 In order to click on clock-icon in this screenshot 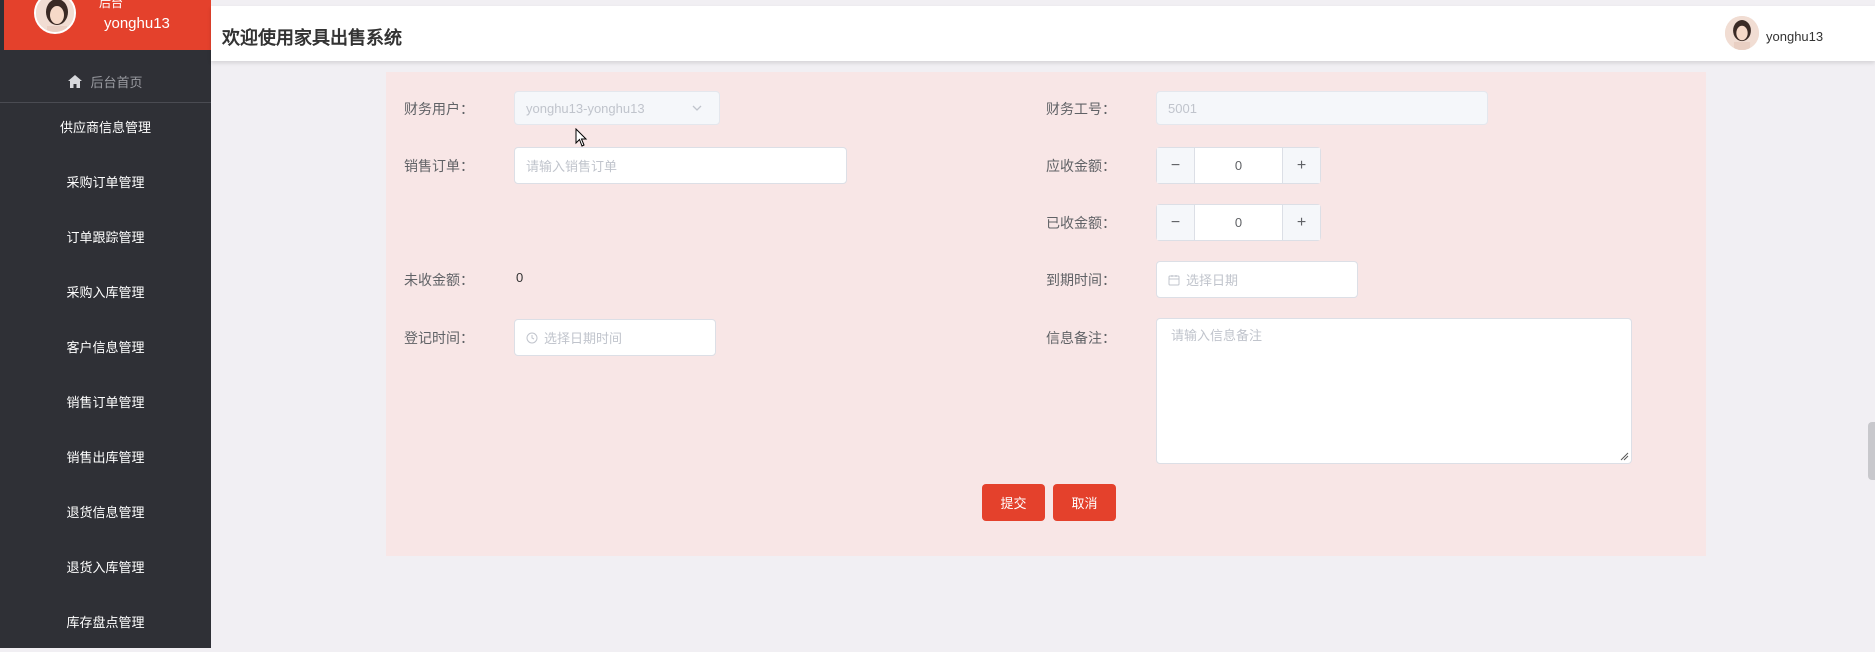, I will do `click(532, 337)`.